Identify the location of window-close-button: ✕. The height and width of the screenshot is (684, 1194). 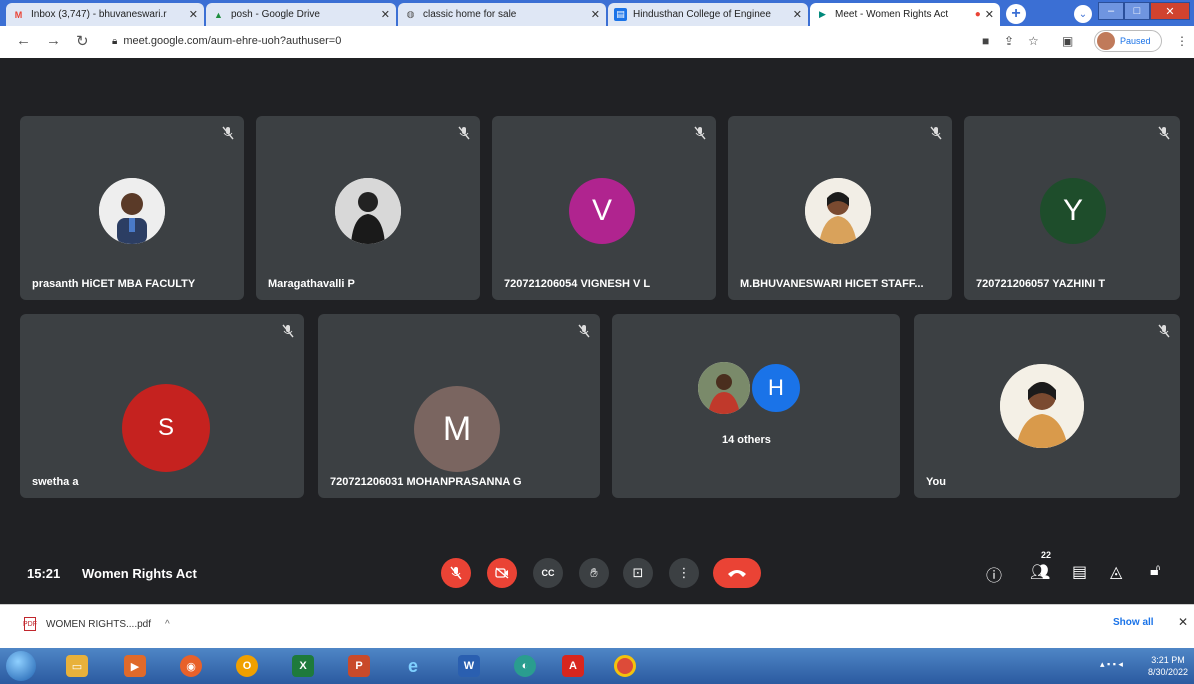
(1170, 11).